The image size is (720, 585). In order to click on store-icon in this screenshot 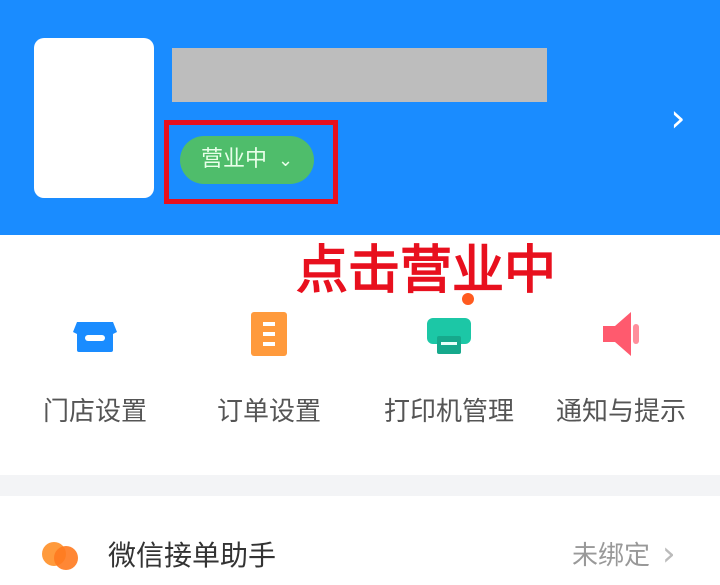, I will do `click(95, 337)`.